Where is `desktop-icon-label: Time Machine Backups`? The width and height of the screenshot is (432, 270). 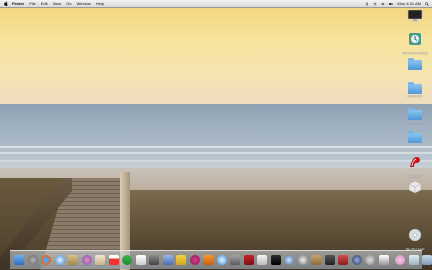 desktop-icon-label: Time Machine Backups is located at coordinates (415, 53).